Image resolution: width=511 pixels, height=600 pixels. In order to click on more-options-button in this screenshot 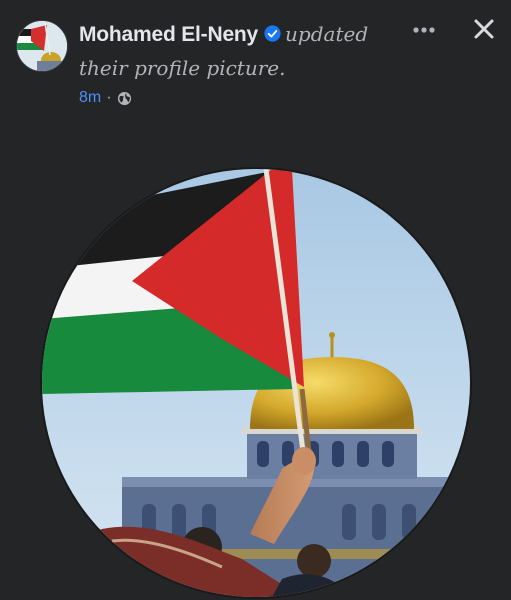, I will do `click(424, 30)`.